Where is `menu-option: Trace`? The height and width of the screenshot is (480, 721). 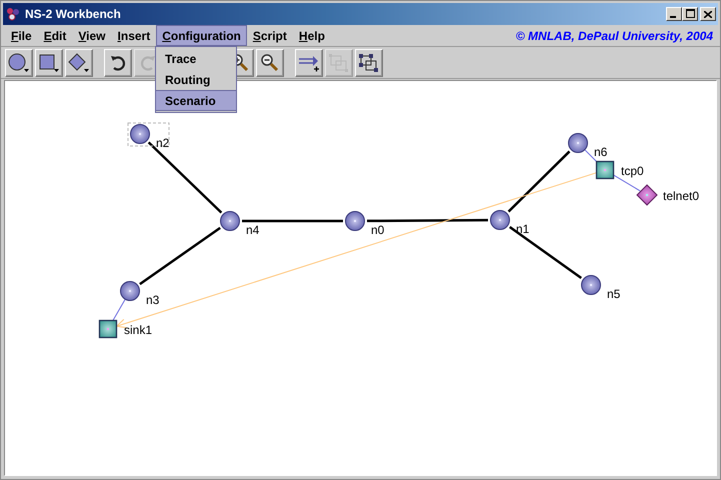 menu-option: Trace is located at coordinates (196, 58).